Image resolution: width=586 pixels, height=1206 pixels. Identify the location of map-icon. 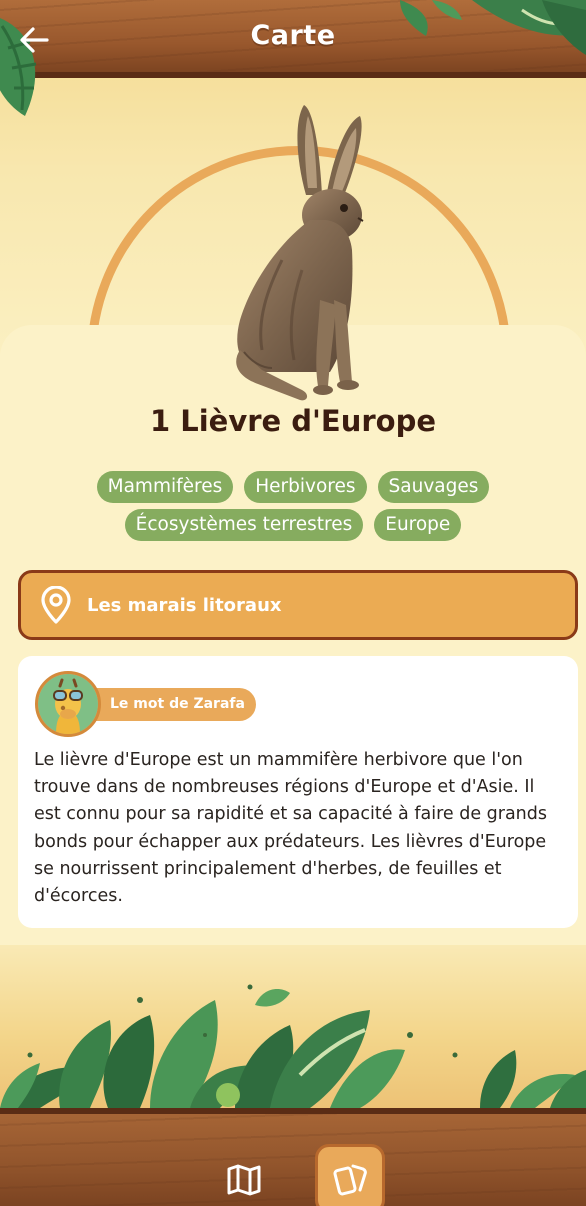
(244, 1180).